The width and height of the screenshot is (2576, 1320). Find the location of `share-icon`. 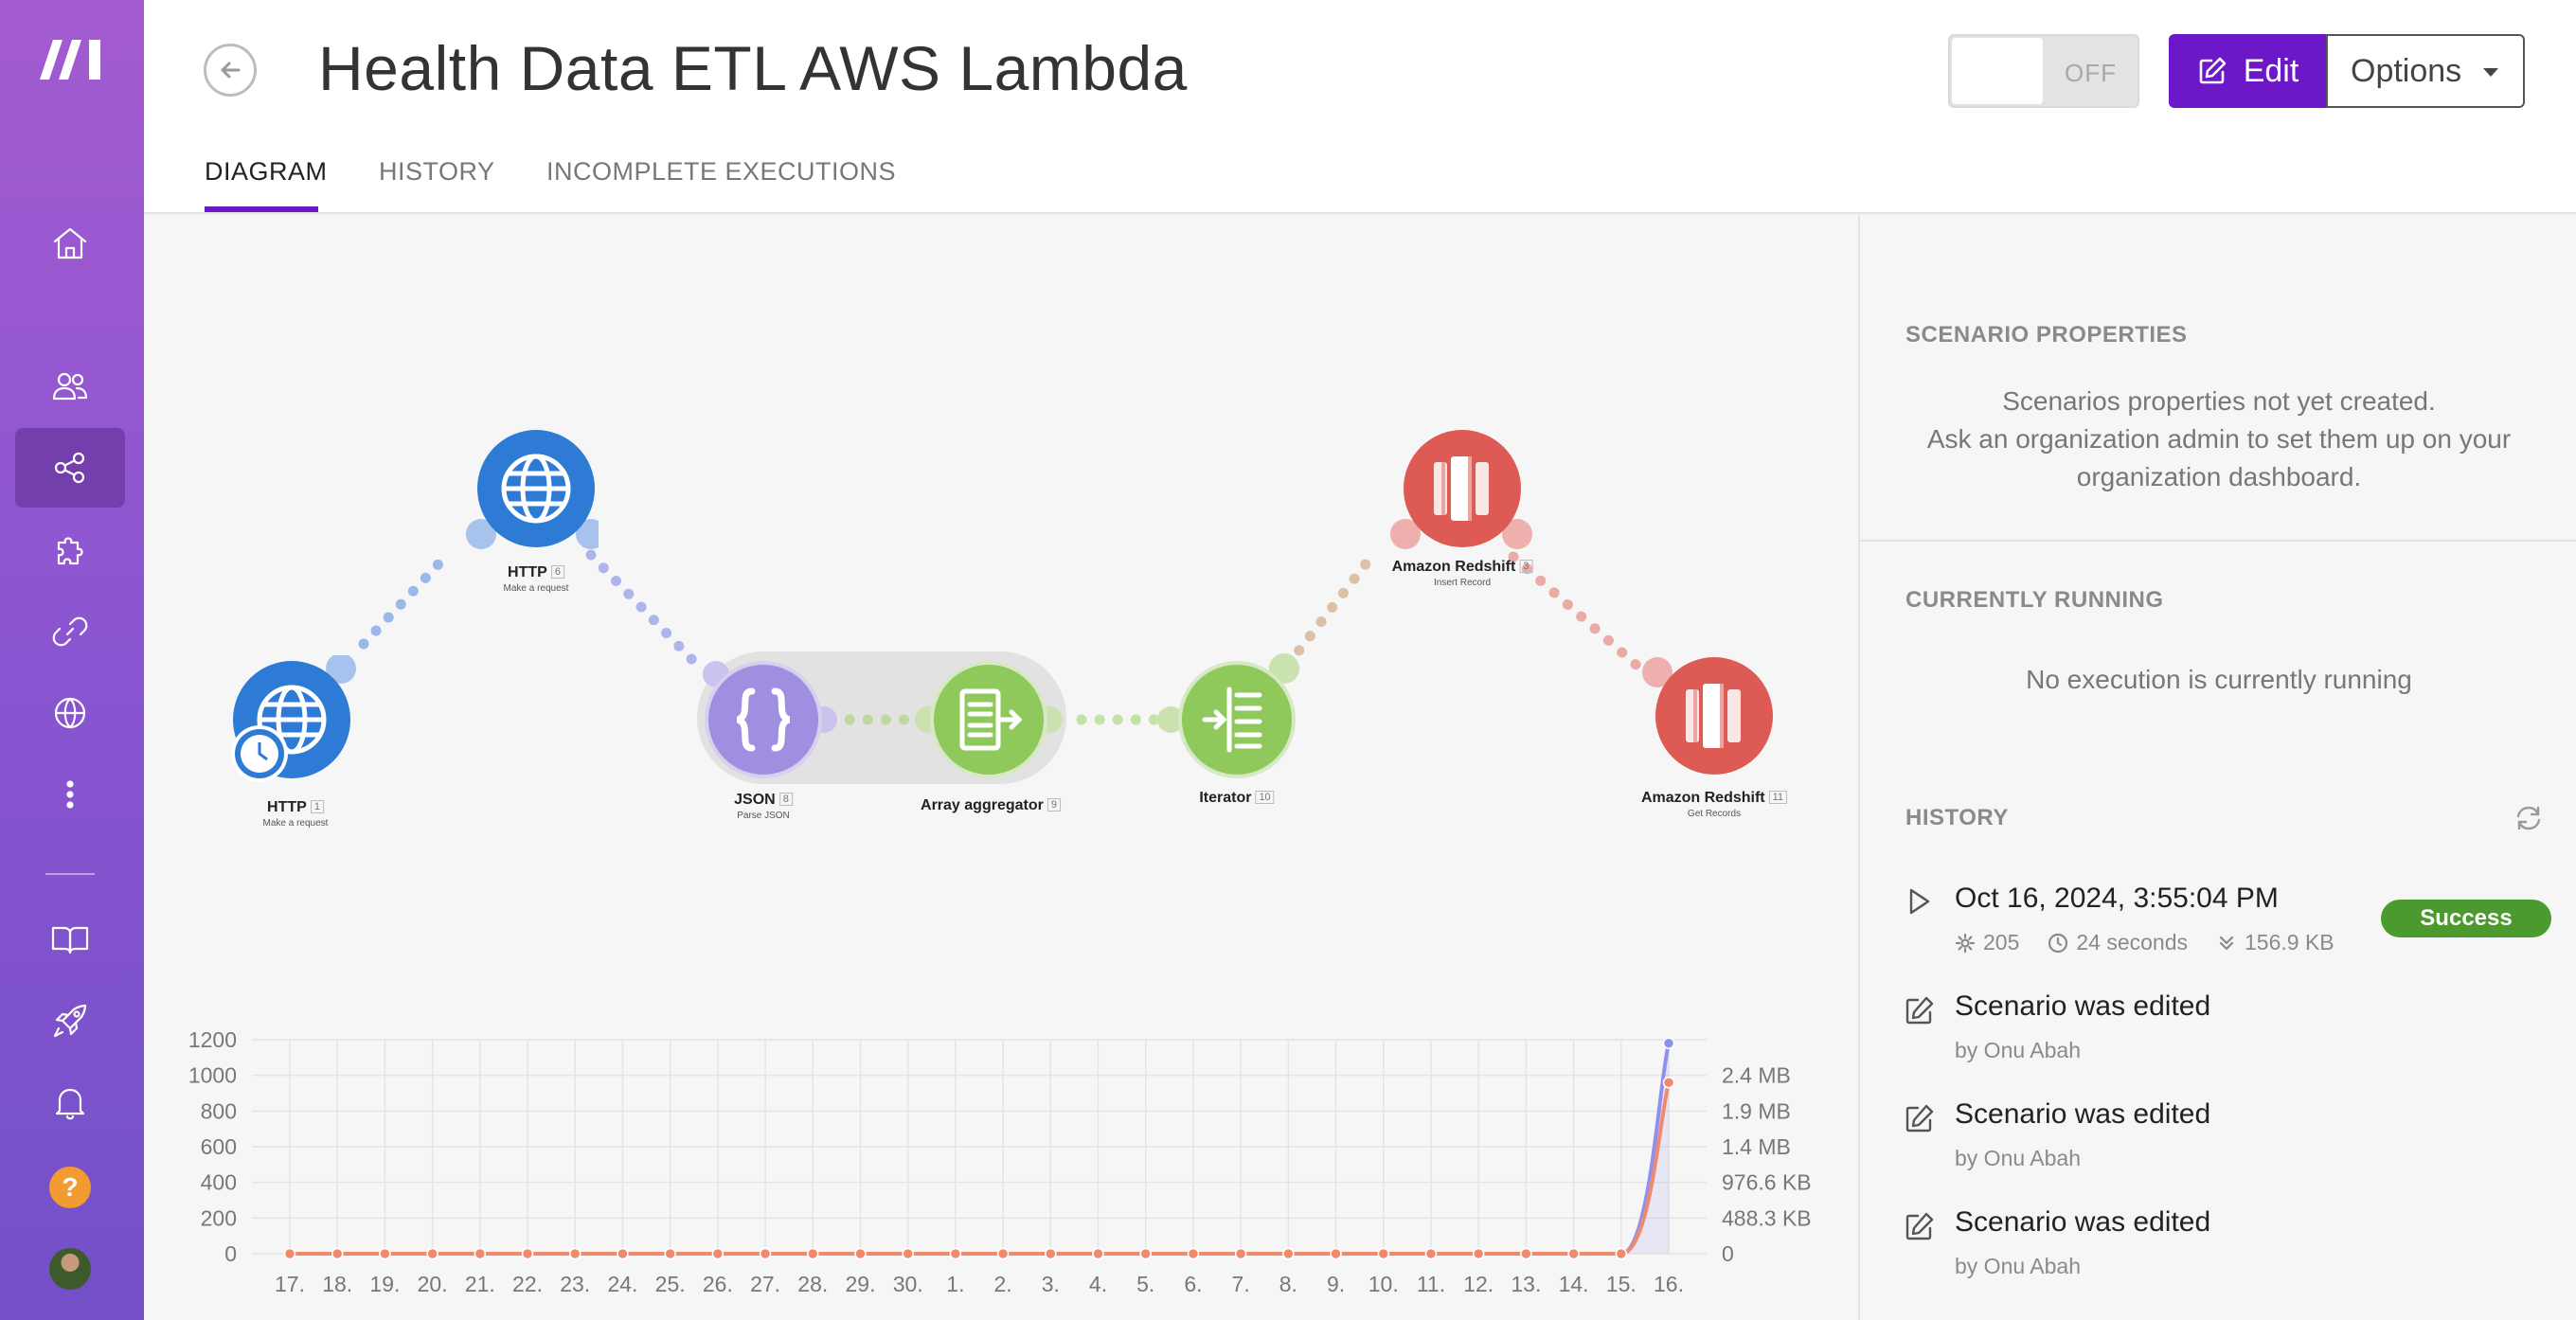

share-icon is located at coordinates (69, 468).